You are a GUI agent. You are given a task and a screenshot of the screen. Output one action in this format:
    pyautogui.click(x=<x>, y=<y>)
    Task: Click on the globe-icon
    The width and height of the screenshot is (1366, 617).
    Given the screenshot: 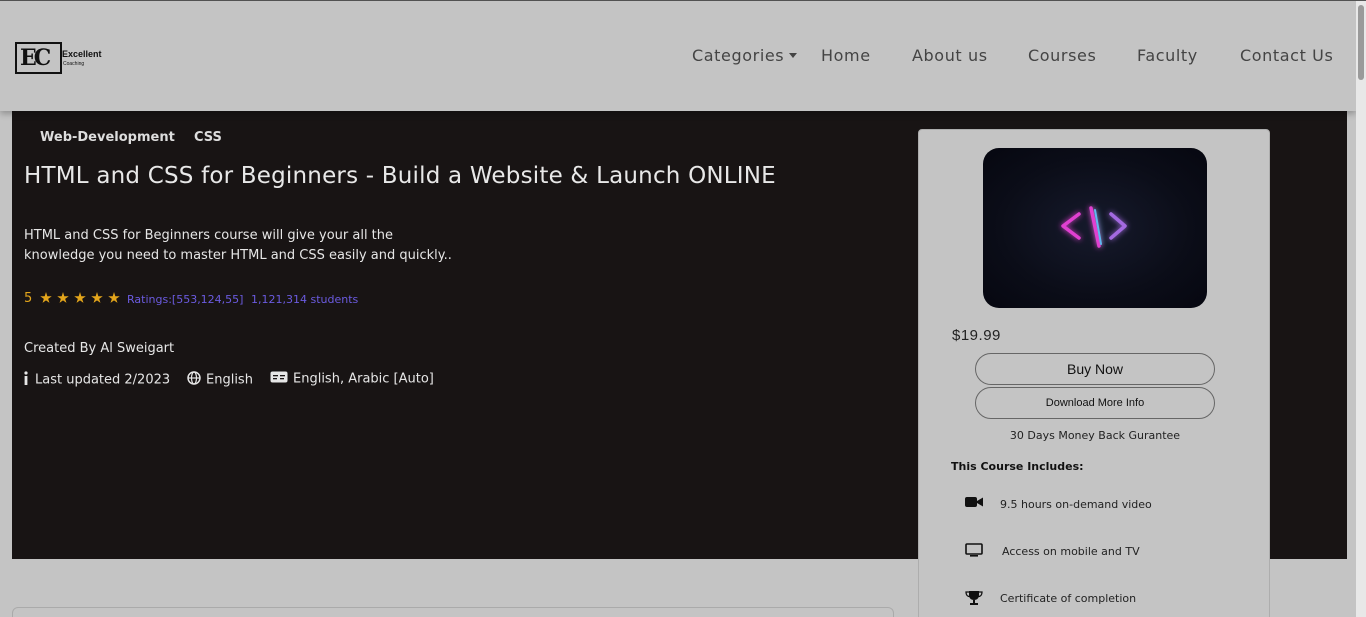 What is the action you would take?
    pyautogui.click(x=194, y=380)
    